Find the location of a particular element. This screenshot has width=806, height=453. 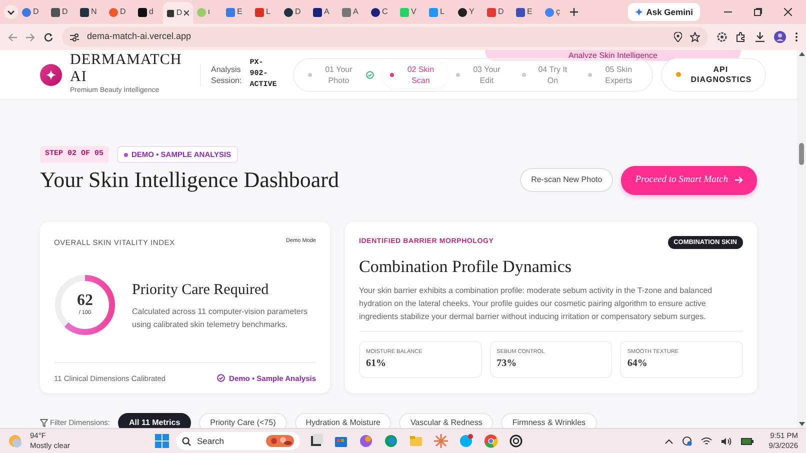

windows-icon is located at coordinates (162, 441).